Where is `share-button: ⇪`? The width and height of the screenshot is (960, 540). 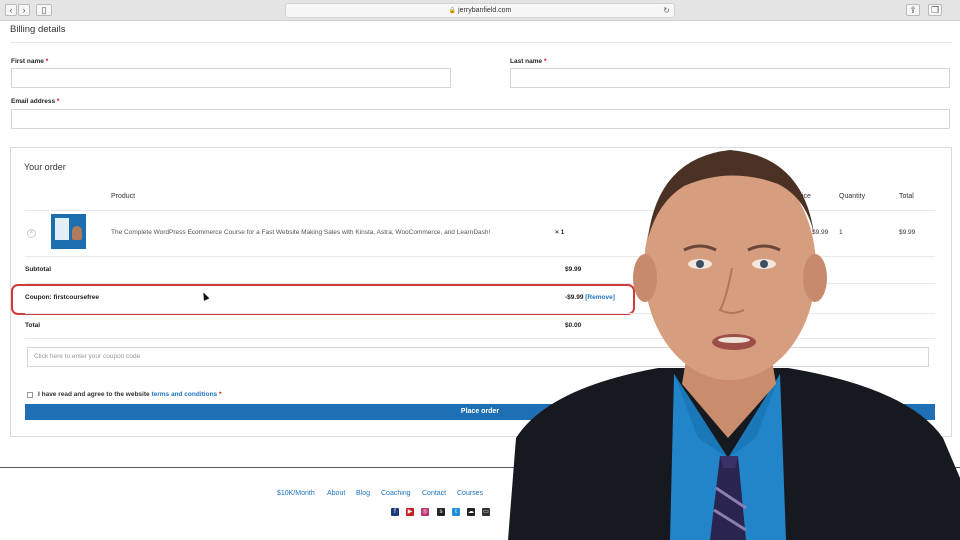
share-button: ⇪ is located at coordinates (913, 10).